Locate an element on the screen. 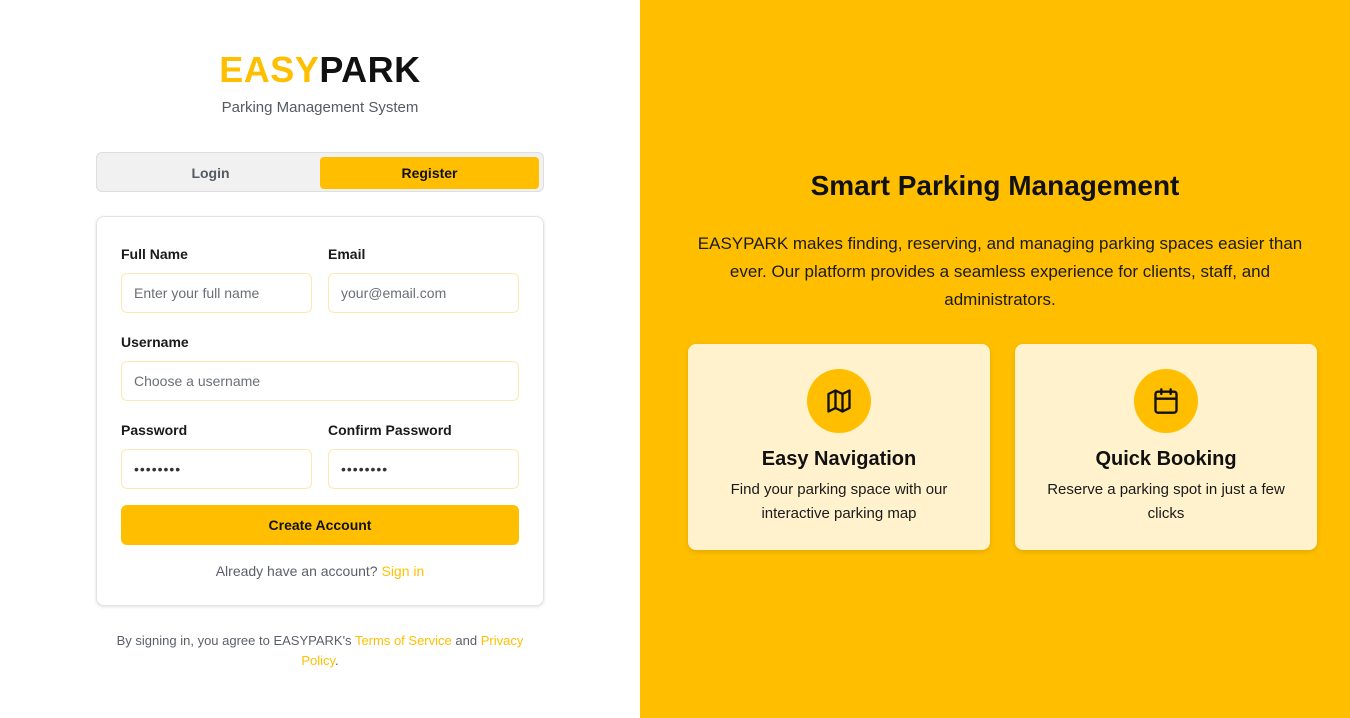 Image resolution: width=1350 pixels, height=718 pixels. app-subtitle: Parking Management System is located at coordinates (320, 107).